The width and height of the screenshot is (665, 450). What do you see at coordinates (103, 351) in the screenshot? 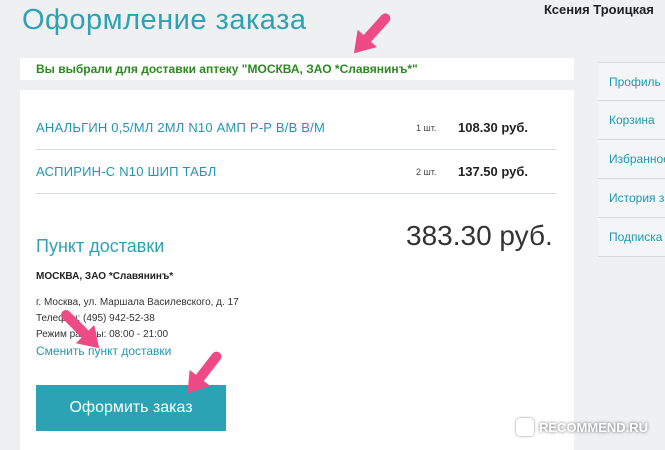
I see `change-pickup-link: Сменить пункт доставки` at bounding box center [103, 351].